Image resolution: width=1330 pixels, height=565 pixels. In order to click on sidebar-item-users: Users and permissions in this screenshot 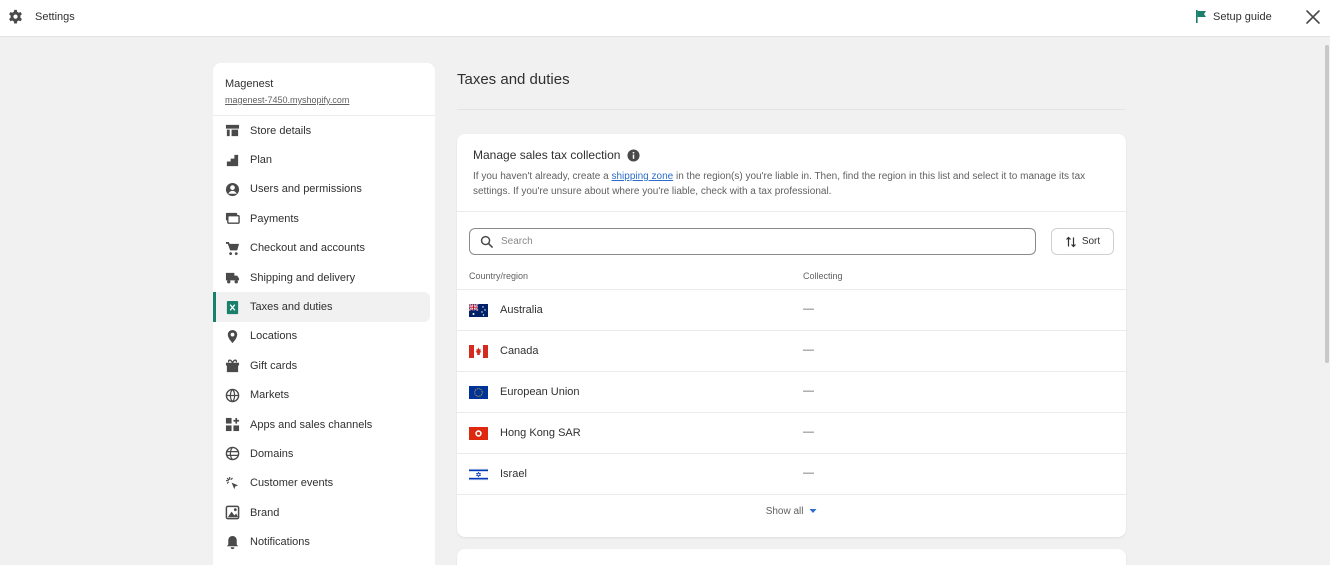, I will do `click(321, 189)`.